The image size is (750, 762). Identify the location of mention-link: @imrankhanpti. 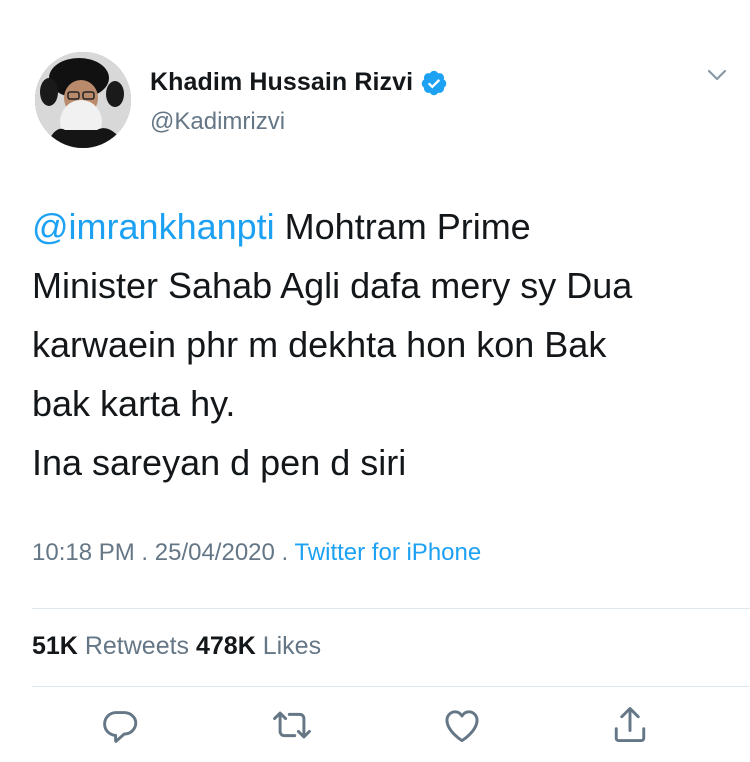
(153, 226).